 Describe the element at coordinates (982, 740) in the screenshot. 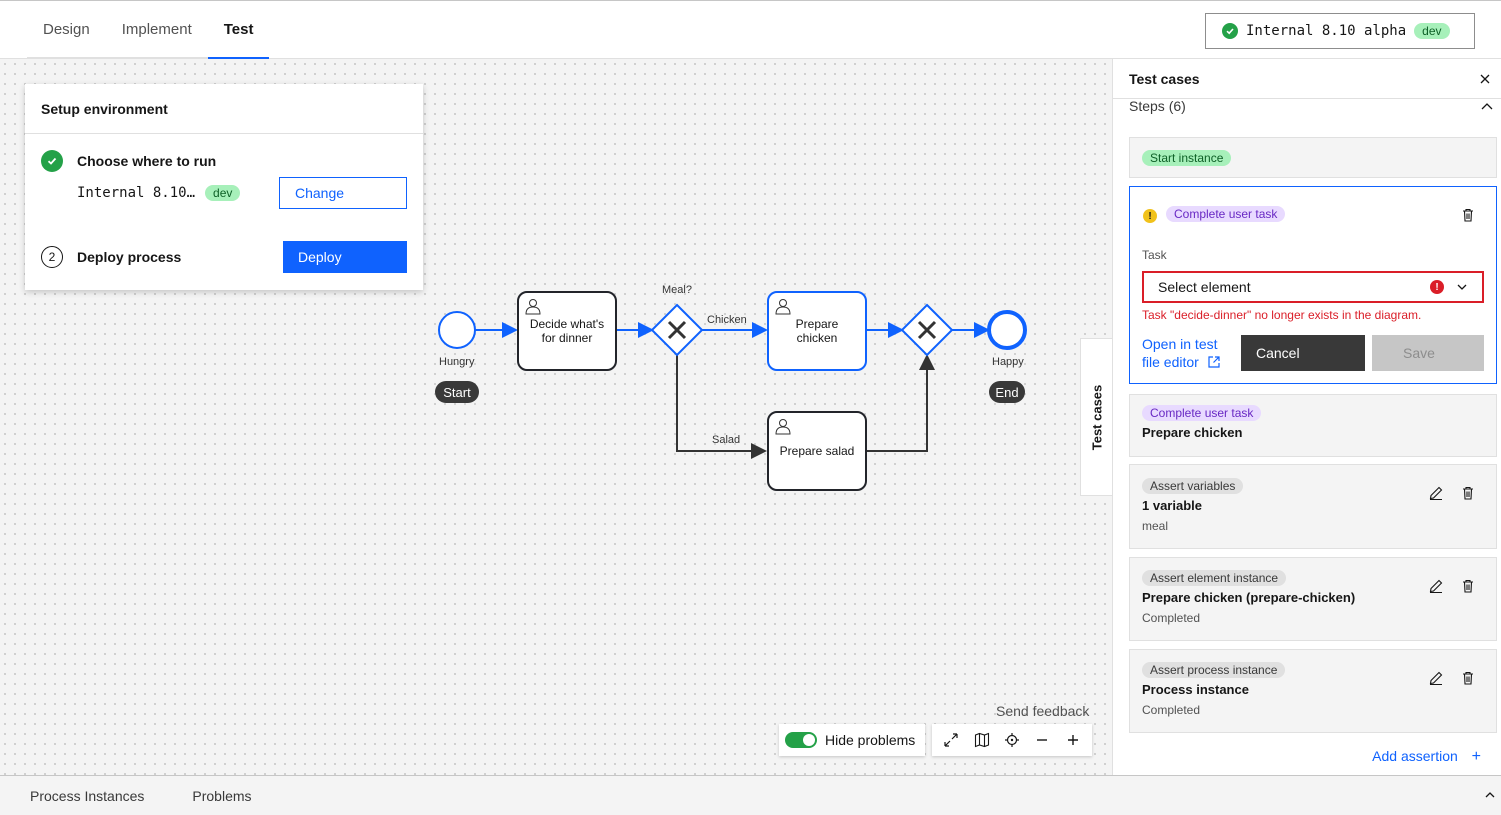

I see `minimap-icon` at that location.